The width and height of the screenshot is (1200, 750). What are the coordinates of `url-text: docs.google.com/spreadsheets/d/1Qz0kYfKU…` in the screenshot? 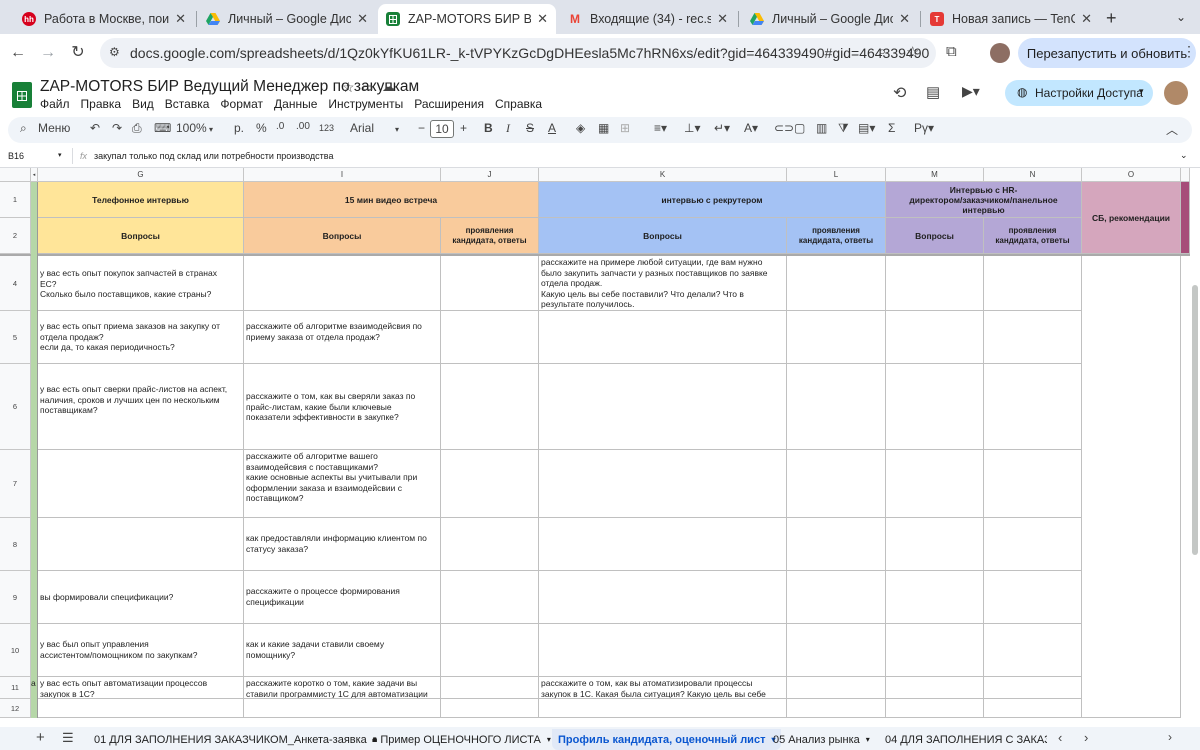 It's located at (529, 53).